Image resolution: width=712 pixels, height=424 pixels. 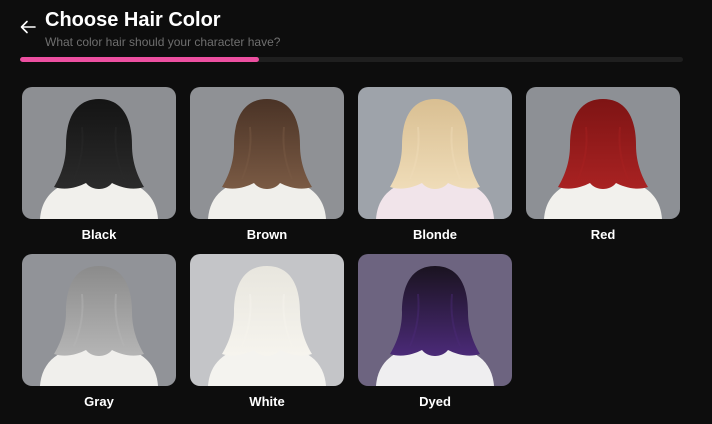 I want to click on hair-option-label: Gray, so click(x=99, y=401).